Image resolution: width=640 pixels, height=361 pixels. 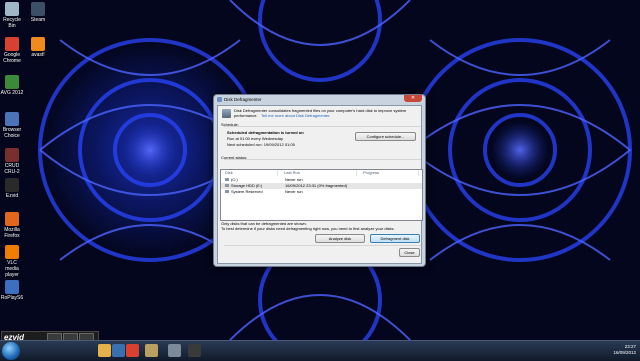 I want to click on desktop-icon-label: AVG 2012, so click(x=12, y=93).